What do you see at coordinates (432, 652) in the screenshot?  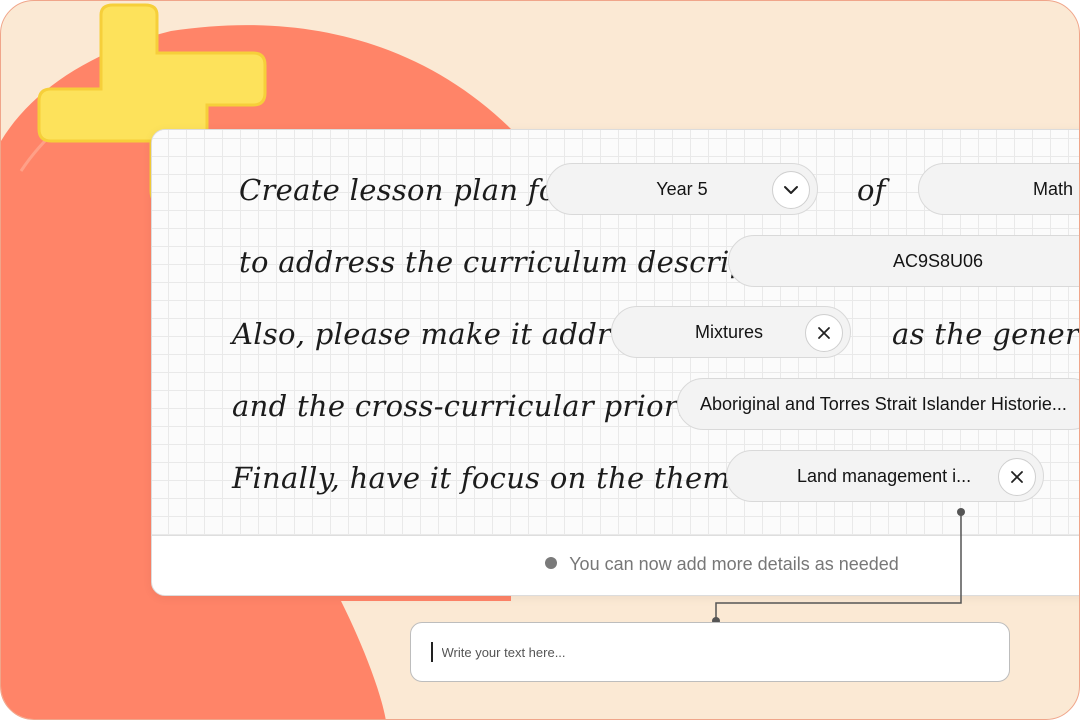 I see `text-cursor` at bounding box center [432, 652].